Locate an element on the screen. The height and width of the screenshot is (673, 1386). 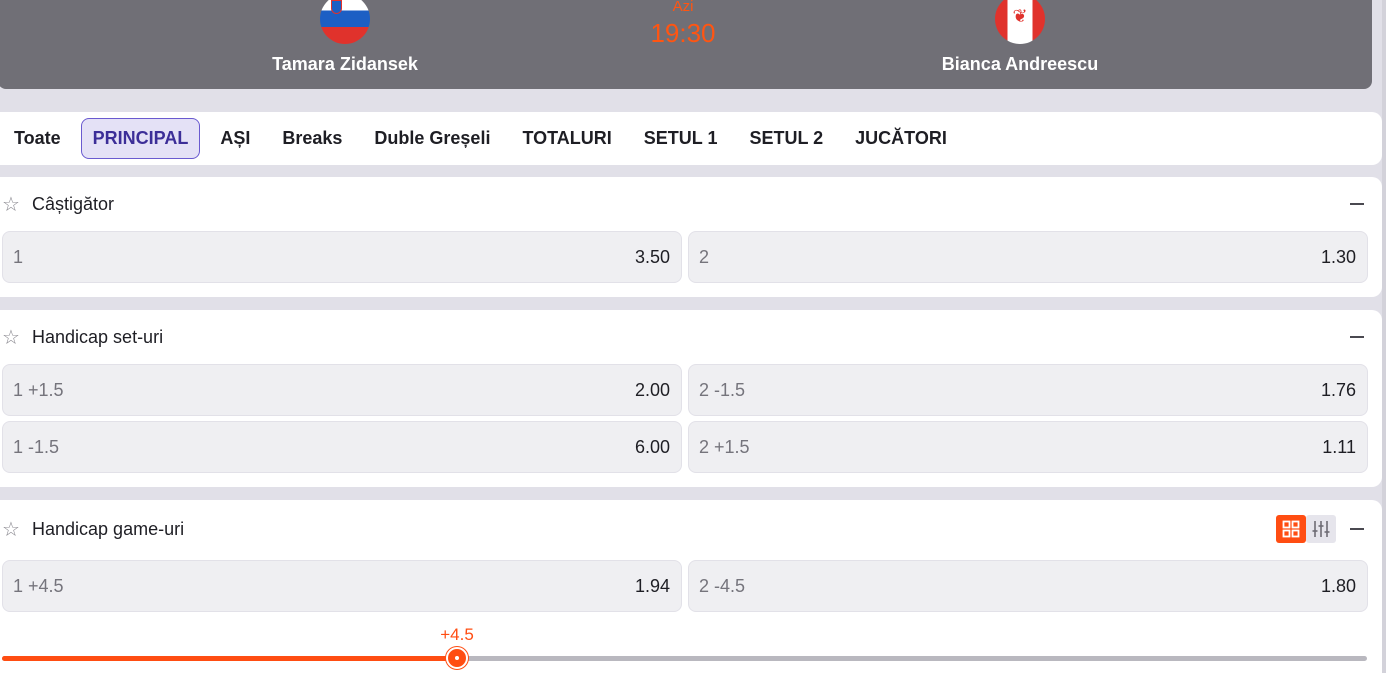
odd-value: 1.80 is located at coordinates (1338, 585).